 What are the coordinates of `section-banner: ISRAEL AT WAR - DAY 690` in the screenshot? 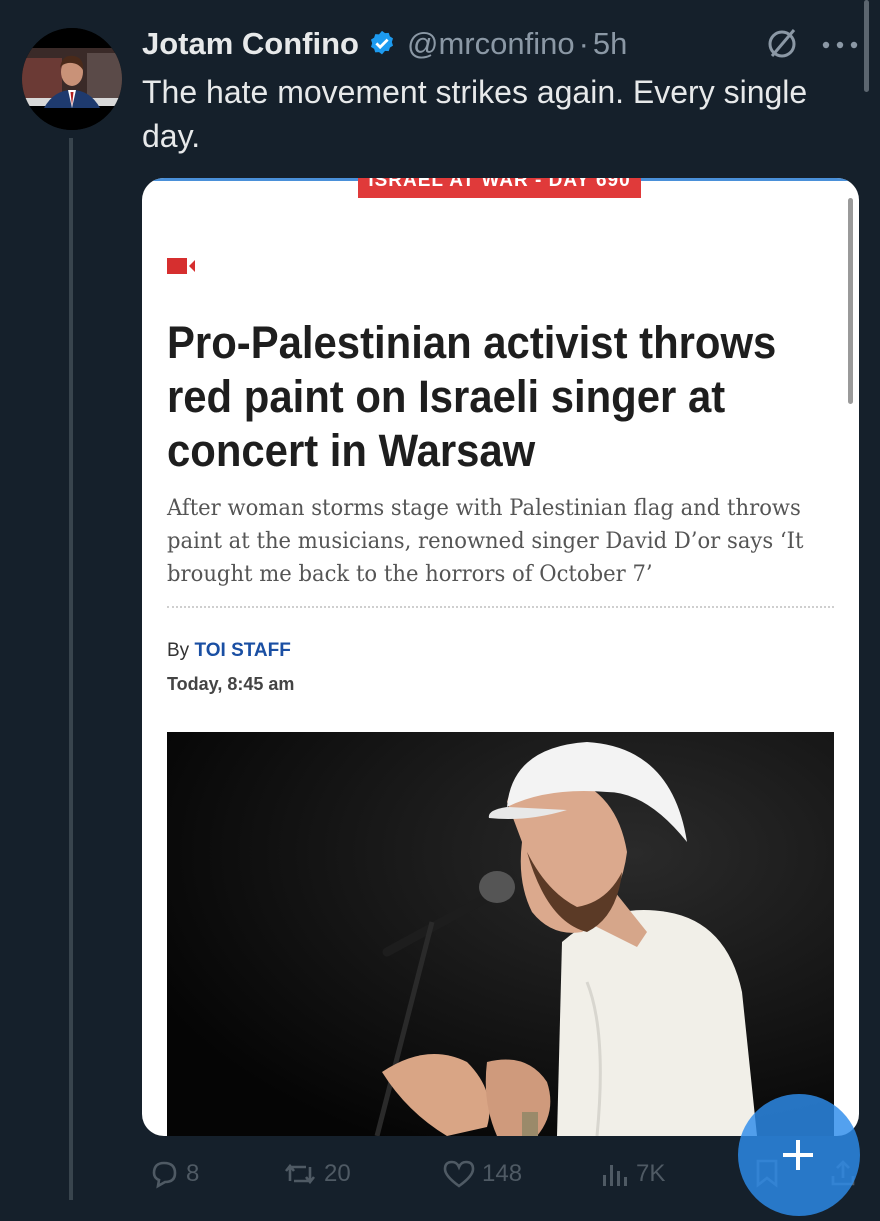 It's located at (499, 188).